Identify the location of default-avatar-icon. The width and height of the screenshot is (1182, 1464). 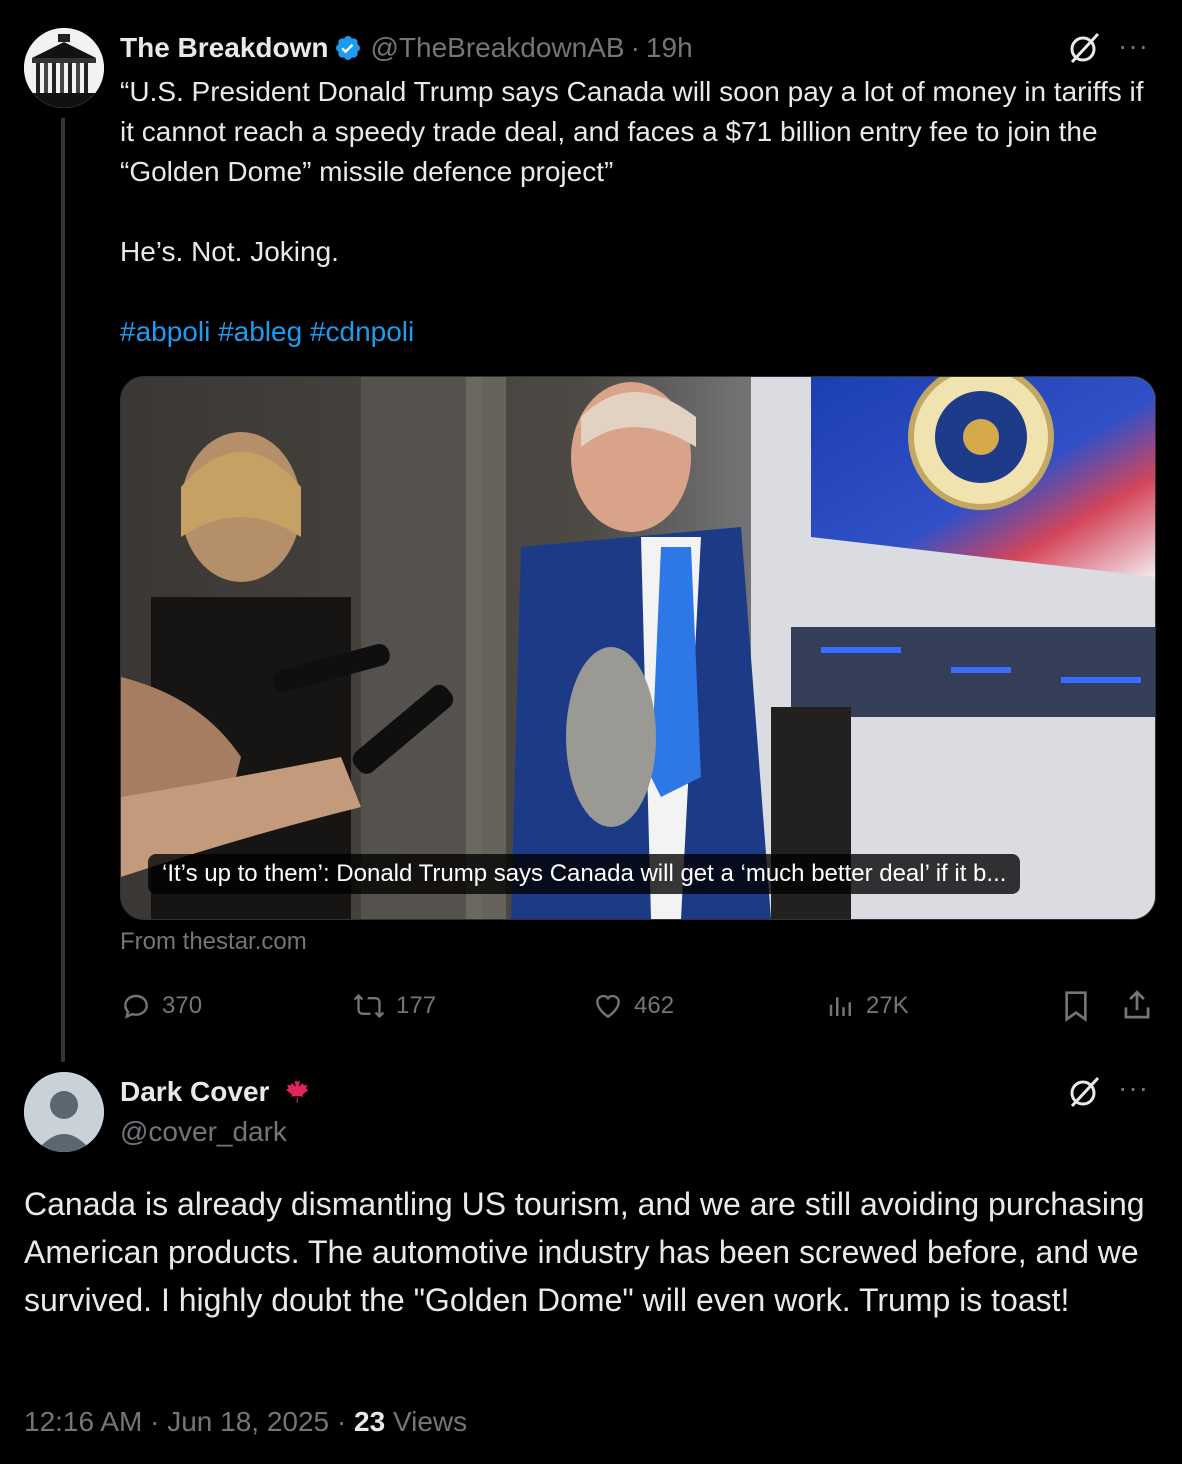
(64, 1112).